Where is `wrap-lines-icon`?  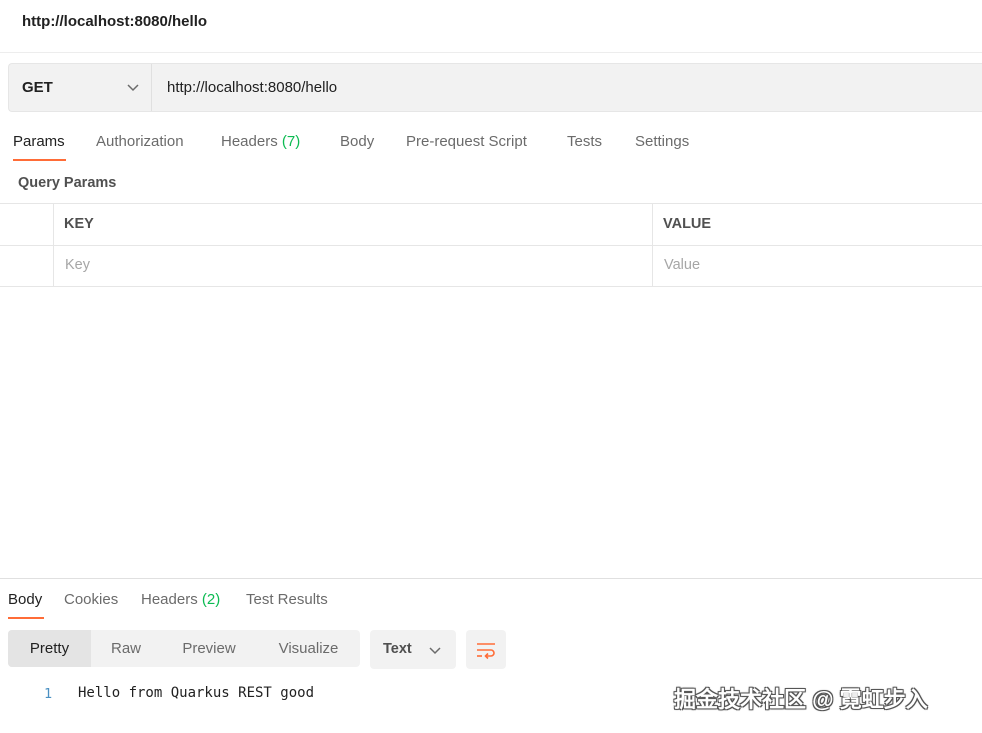 wrap-lines-icon is located at coordinates (486, 651).